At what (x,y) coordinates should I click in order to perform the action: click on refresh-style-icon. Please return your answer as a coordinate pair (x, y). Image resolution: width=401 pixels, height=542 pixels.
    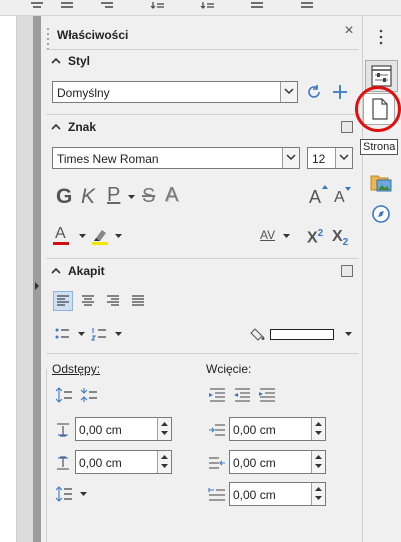
    Looking at the image, I should click on (314, 92).